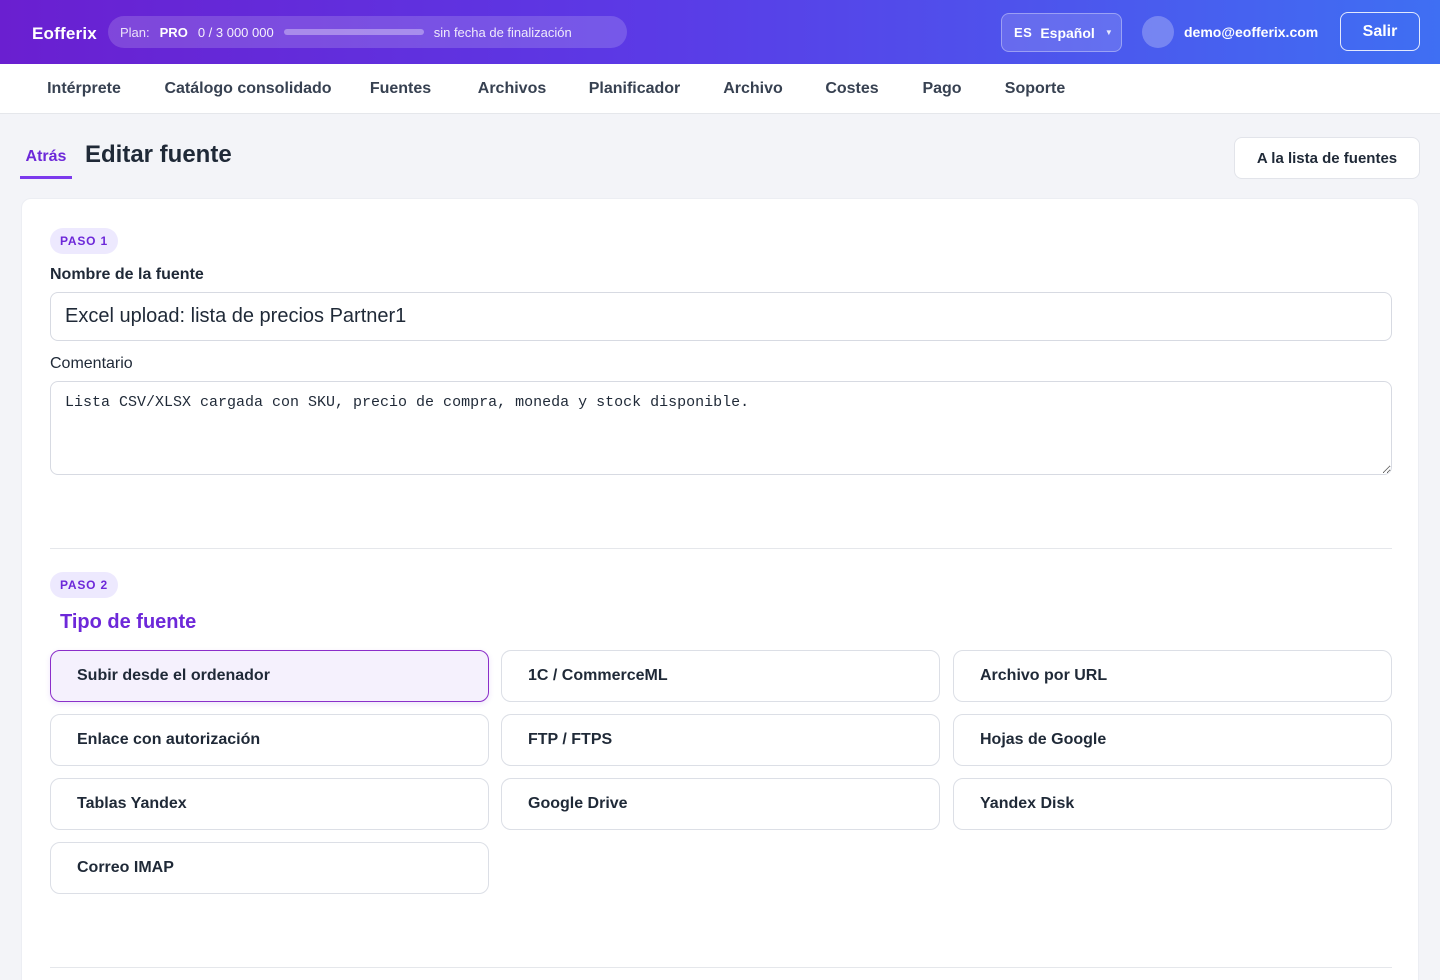  I want to click on comment-label: Comentario, so click(91, 363).